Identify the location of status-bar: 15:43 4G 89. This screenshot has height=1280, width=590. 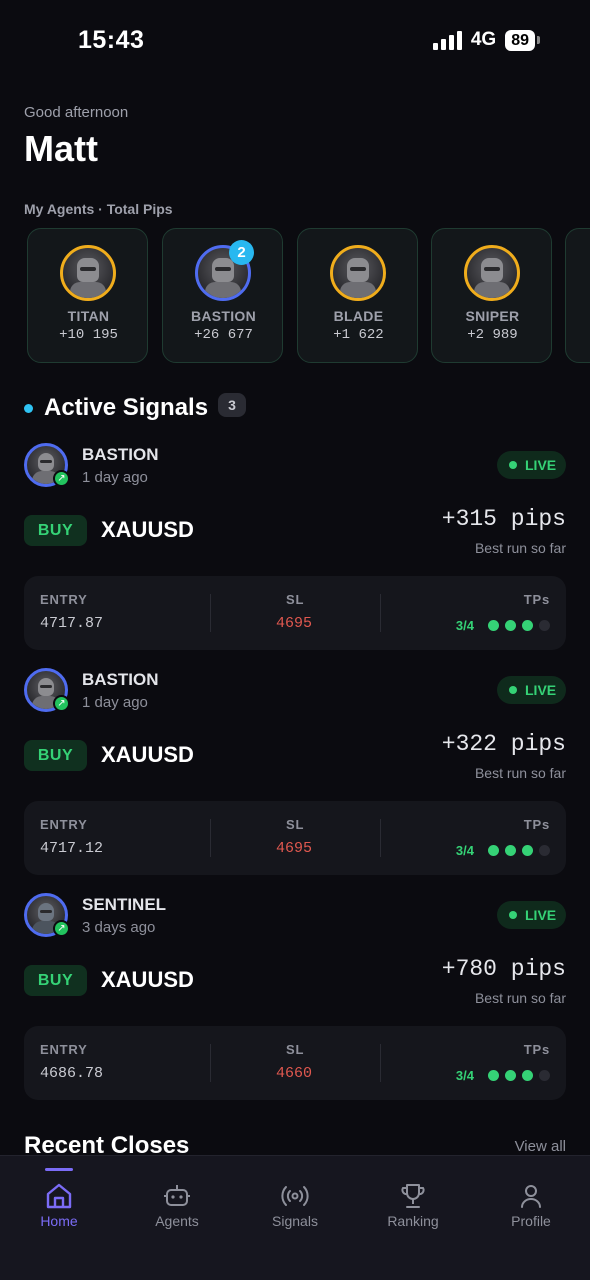
(295, 40).